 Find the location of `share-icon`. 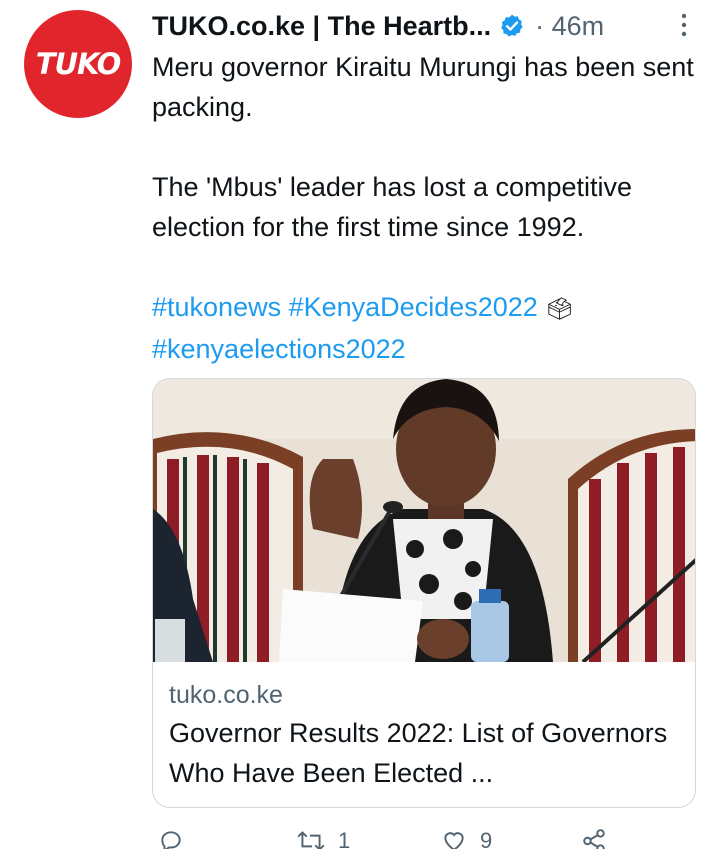

share-icon is located at coordinates (594, 839).